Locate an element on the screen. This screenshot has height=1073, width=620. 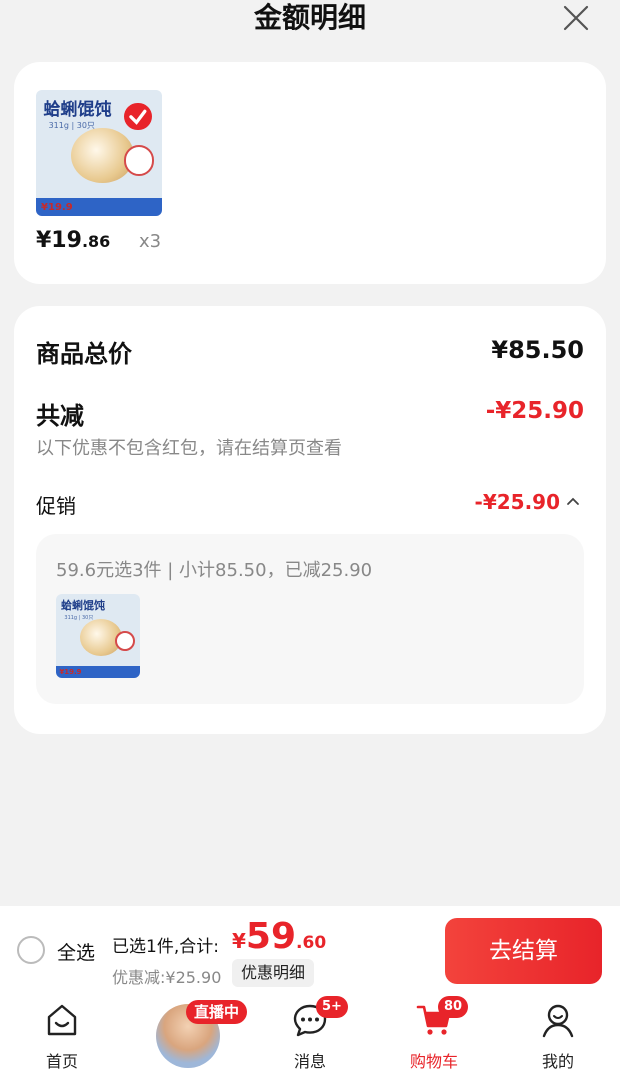
promo-image-sub: 311g | 30只 is located at coordinates (79, 618).